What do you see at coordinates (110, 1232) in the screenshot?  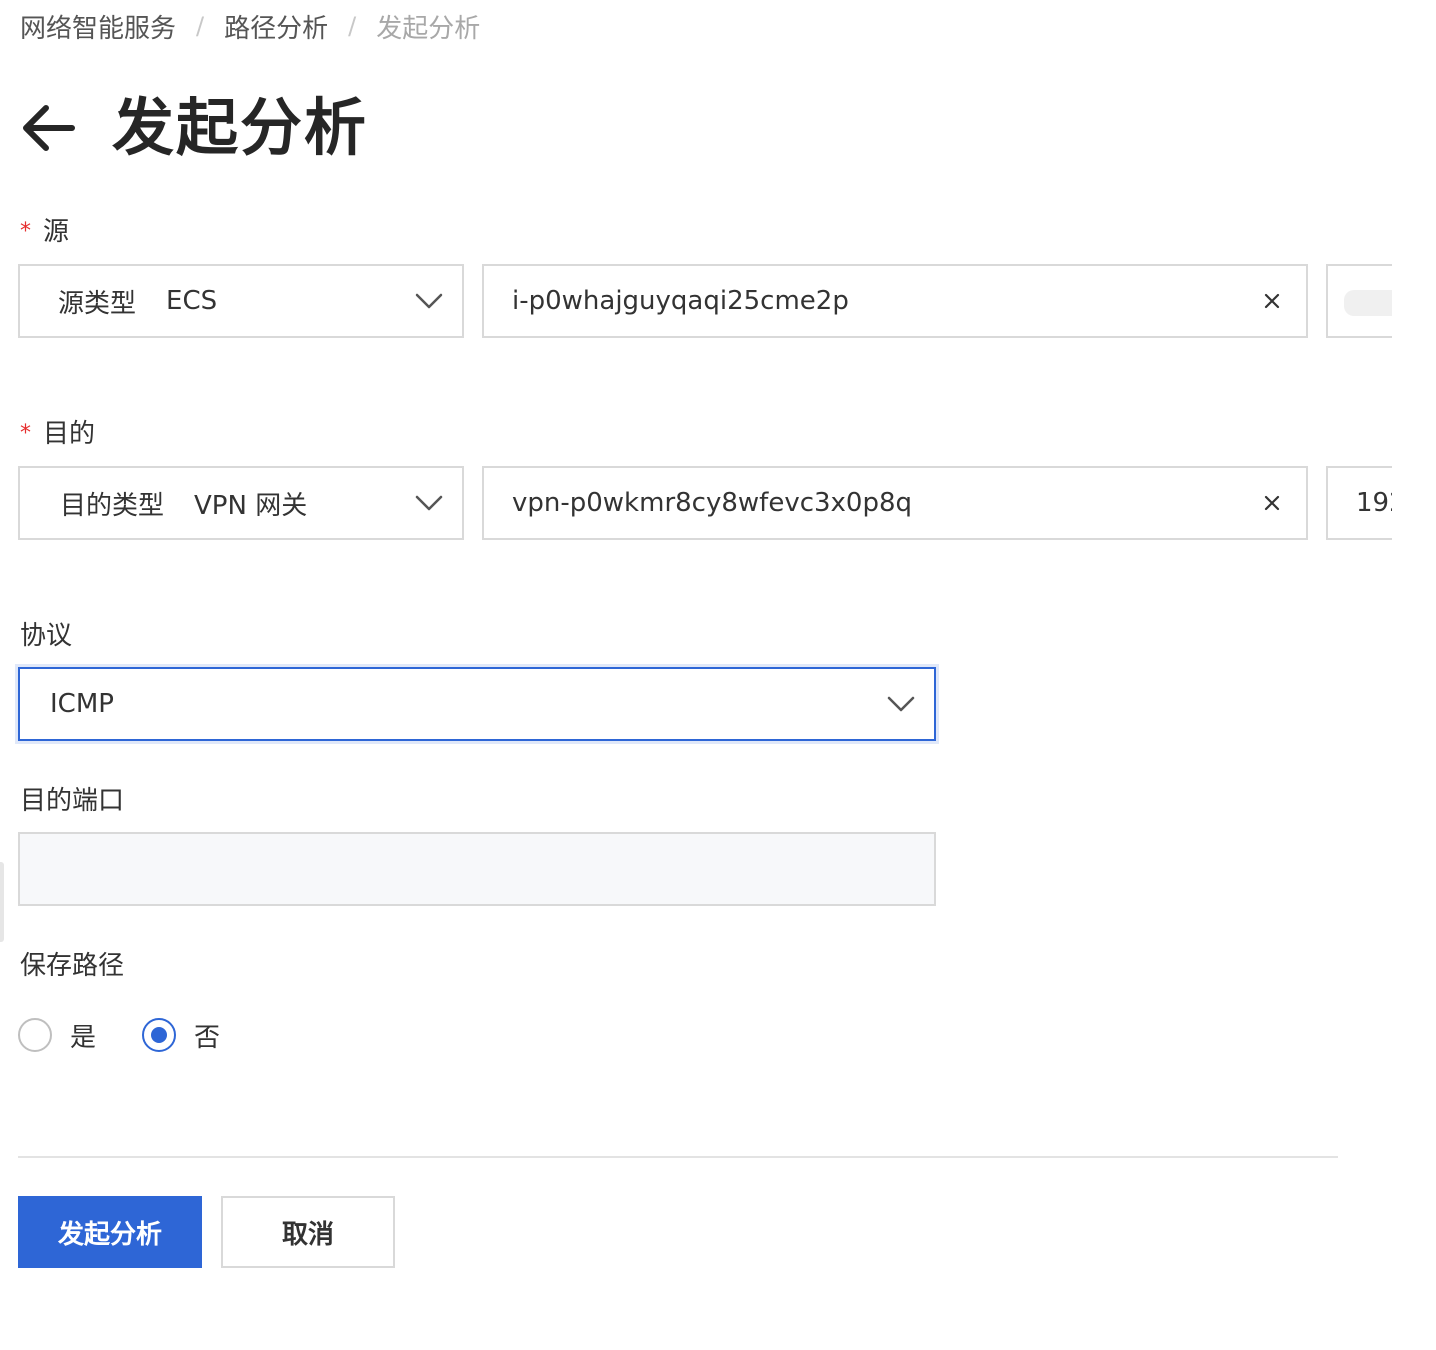 I see `submit-analysis-button: 发起分析` at bounding box center [110, 1232].